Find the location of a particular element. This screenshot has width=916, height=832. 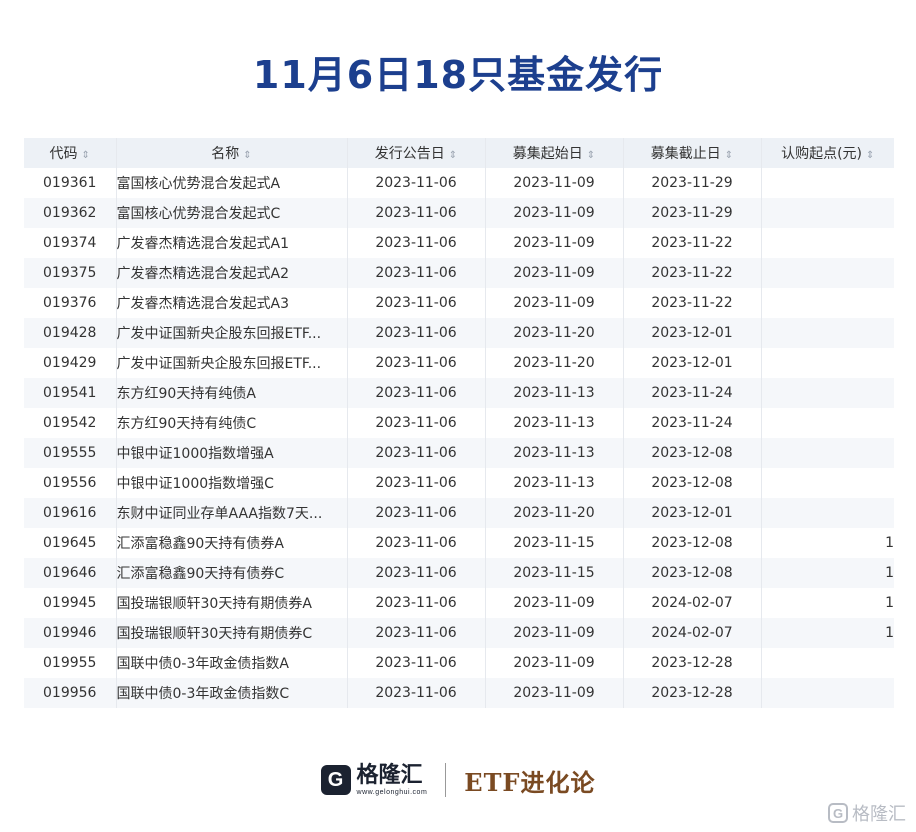

column-header-min-subscription: 认购起点(元) ⇕ is located at coordinates (827, 153).